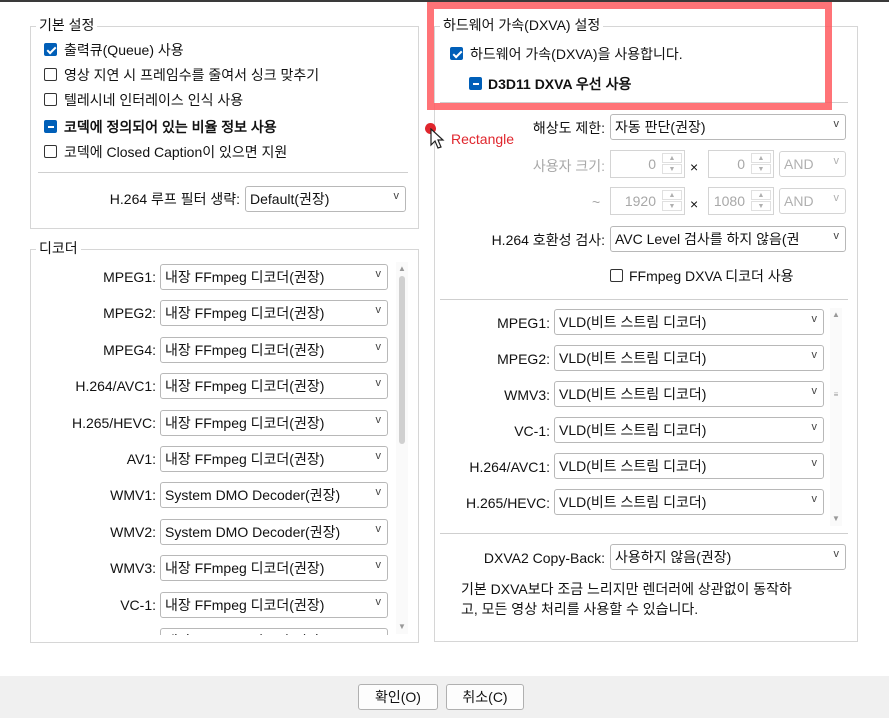 The image size is (889, 718). What do you see at coordinates (98, 633) in the screenshot?
I see `decoder-row-label: VP8:` at bounding box center [98, 633].